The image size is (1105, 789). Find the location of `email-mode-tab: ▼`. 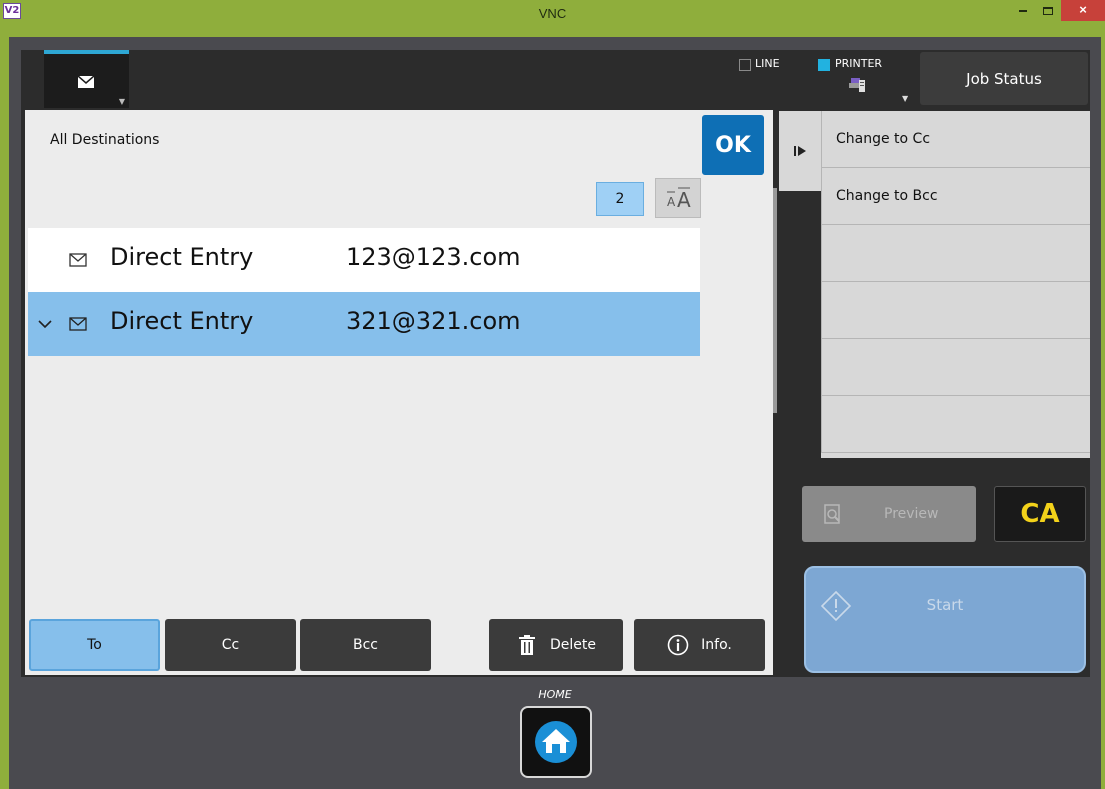

email-mode-tab: ▼ is located at coordinates (86, 79).